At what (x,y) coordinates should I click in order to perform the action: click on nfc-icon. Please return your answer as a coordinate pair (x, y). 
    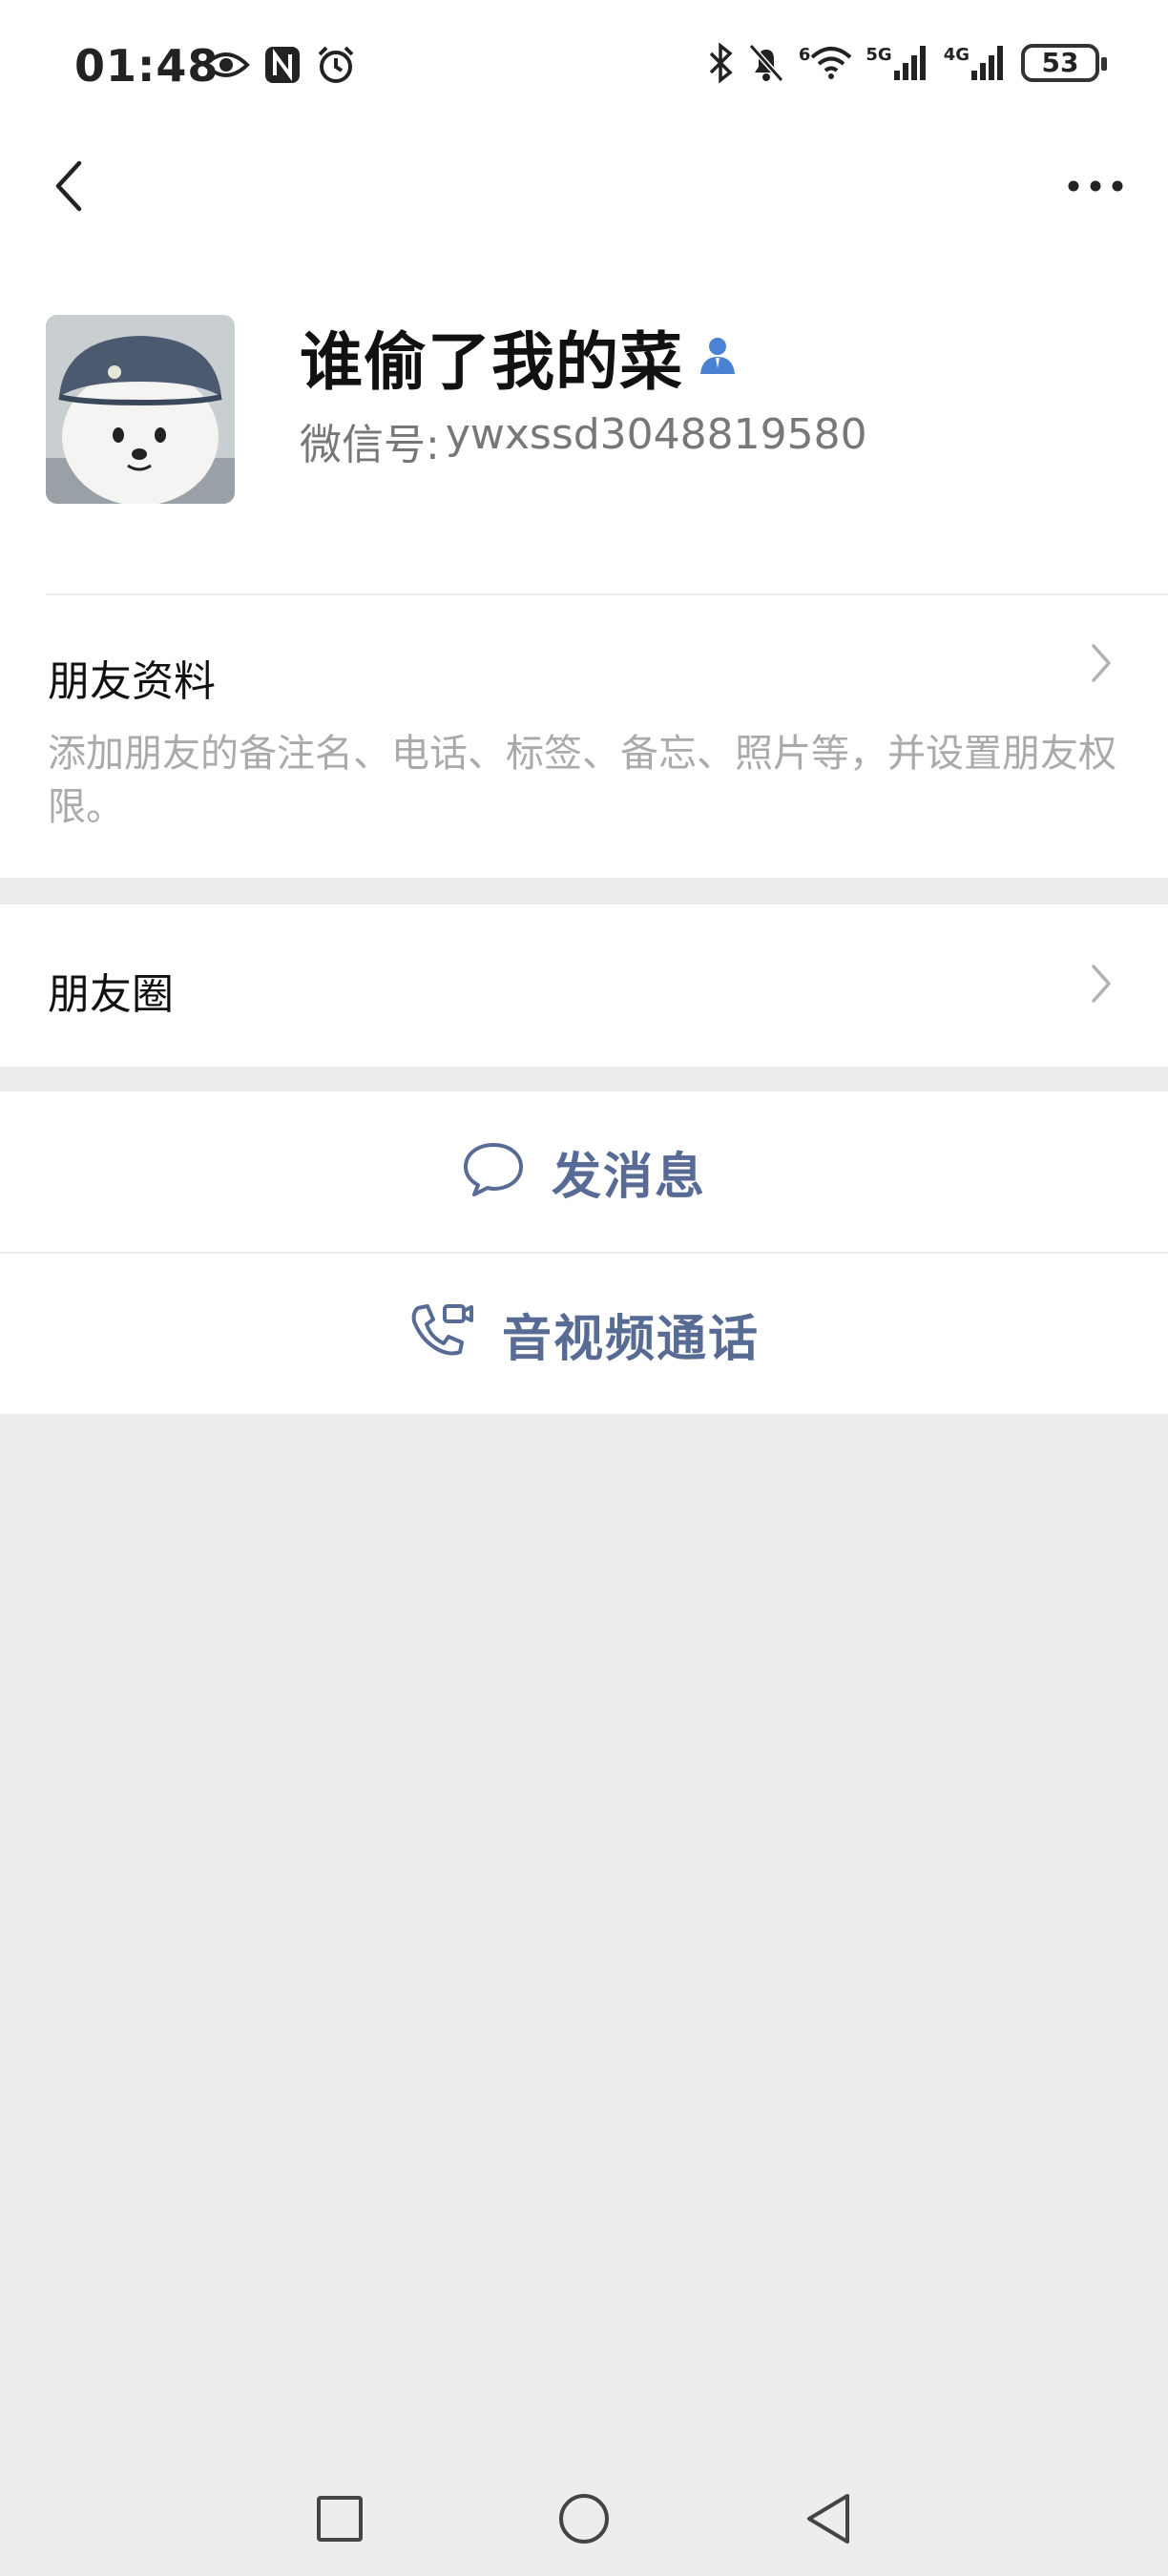
    Looking at the image, I should click on (282, 65).